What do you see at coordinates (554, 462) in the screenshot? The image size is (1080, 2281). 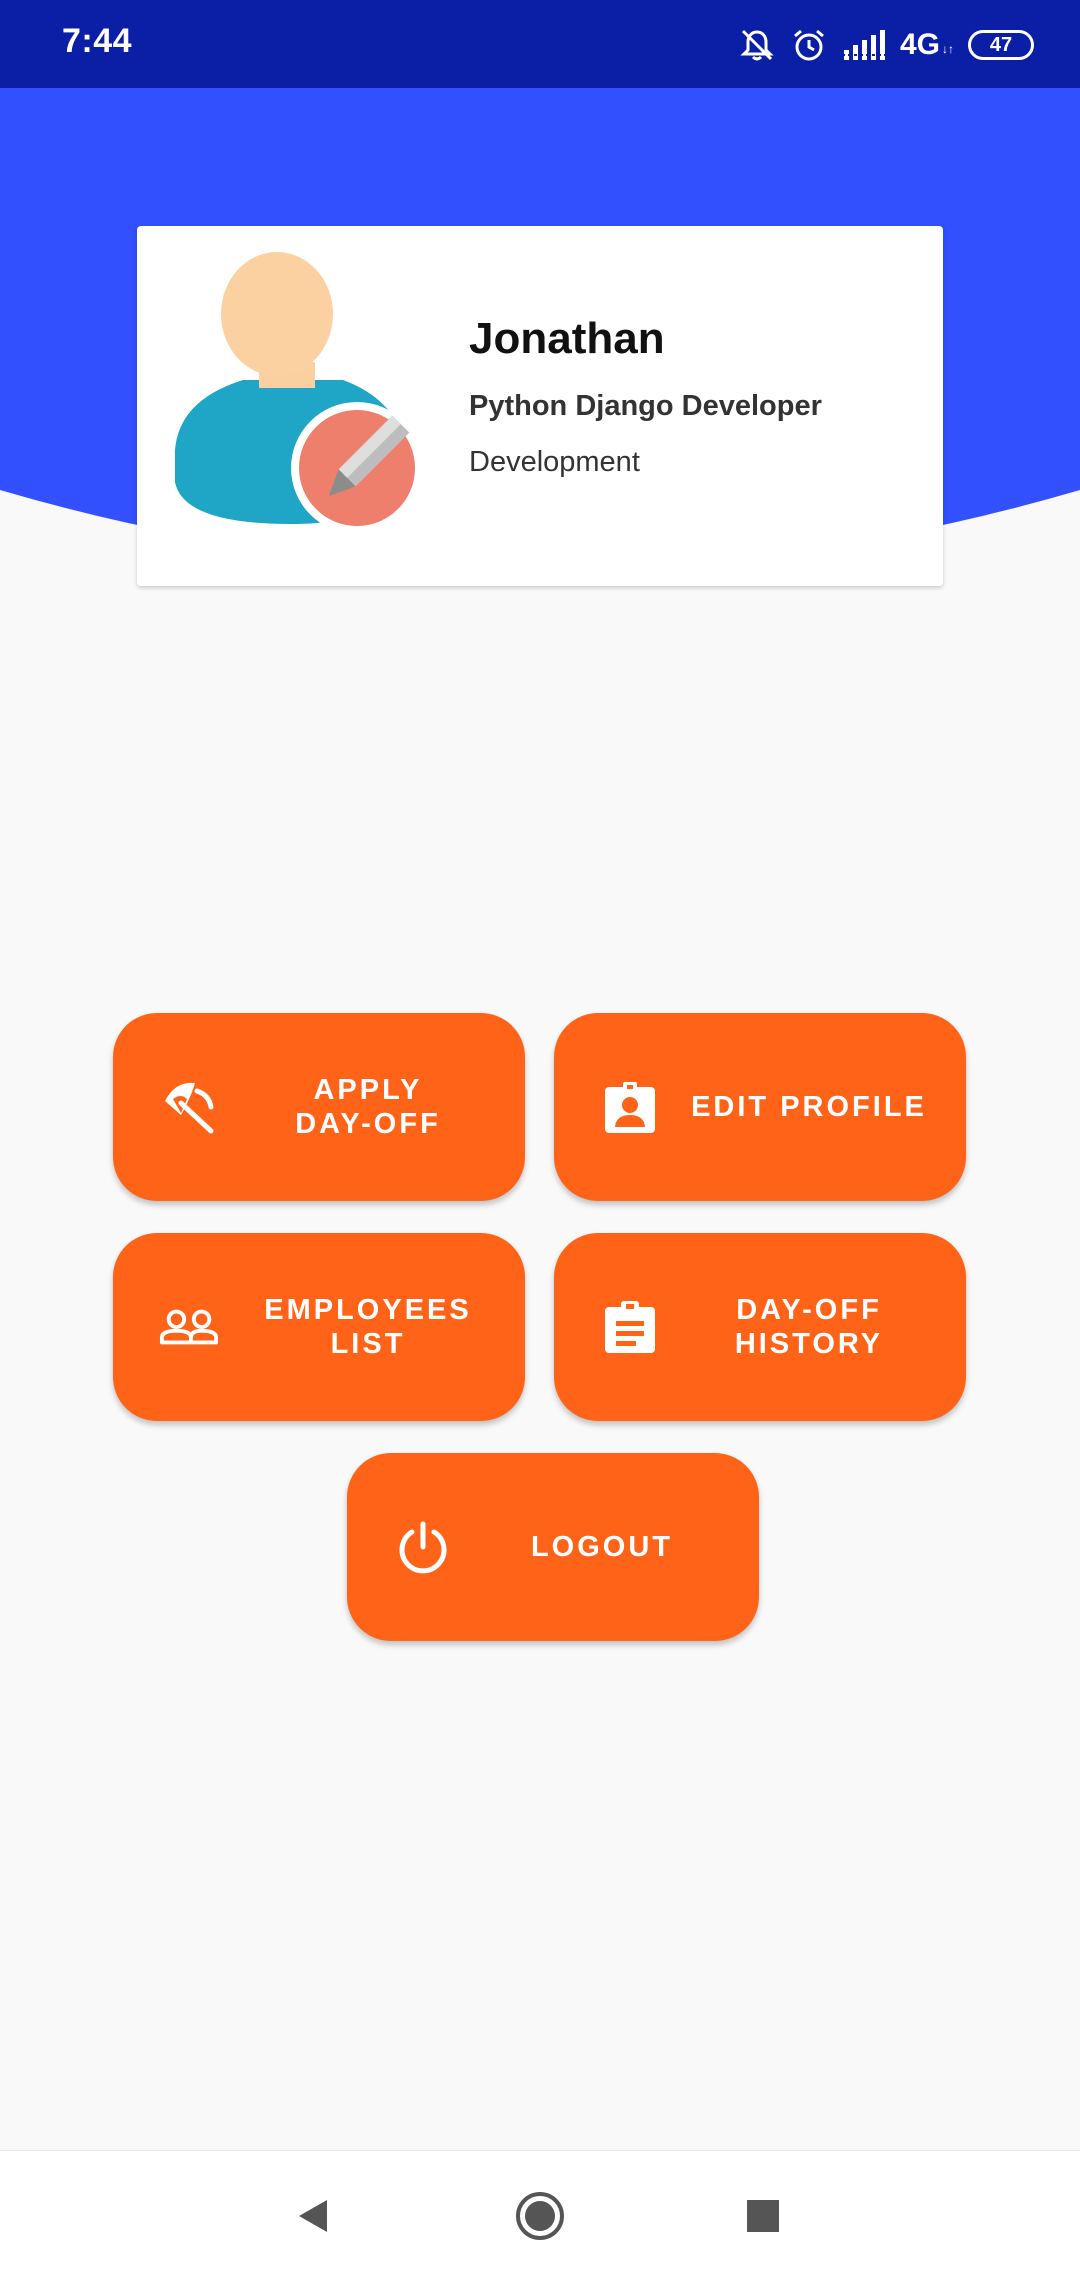 I see `profile-department: Development` at bounding box center [554, 462].